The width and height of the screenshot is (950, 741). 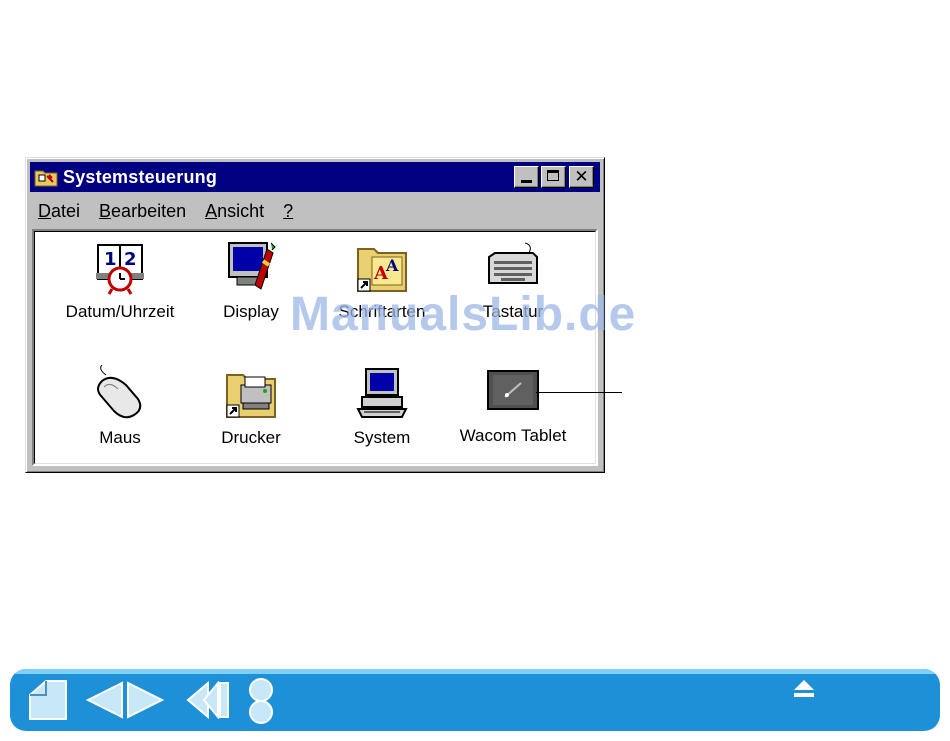 I want to click on title-bar: Systemsteuerung ✕, so click(x=315, y=177).